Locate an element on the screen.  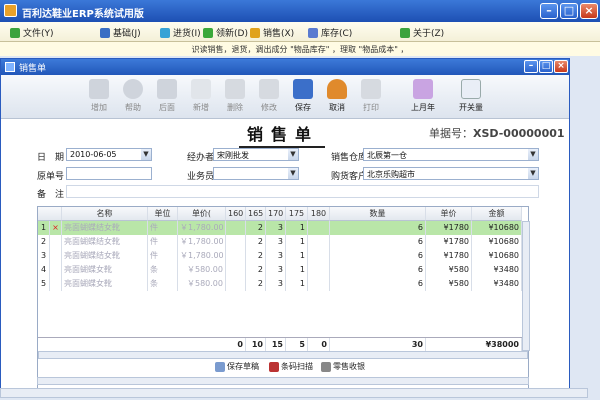
table-row: 3 亮面蝴蝶结女靴件 ￥1,780.00 2 3 1 6 ¥1780 ¥10680 is located at coordinates (283, 256).